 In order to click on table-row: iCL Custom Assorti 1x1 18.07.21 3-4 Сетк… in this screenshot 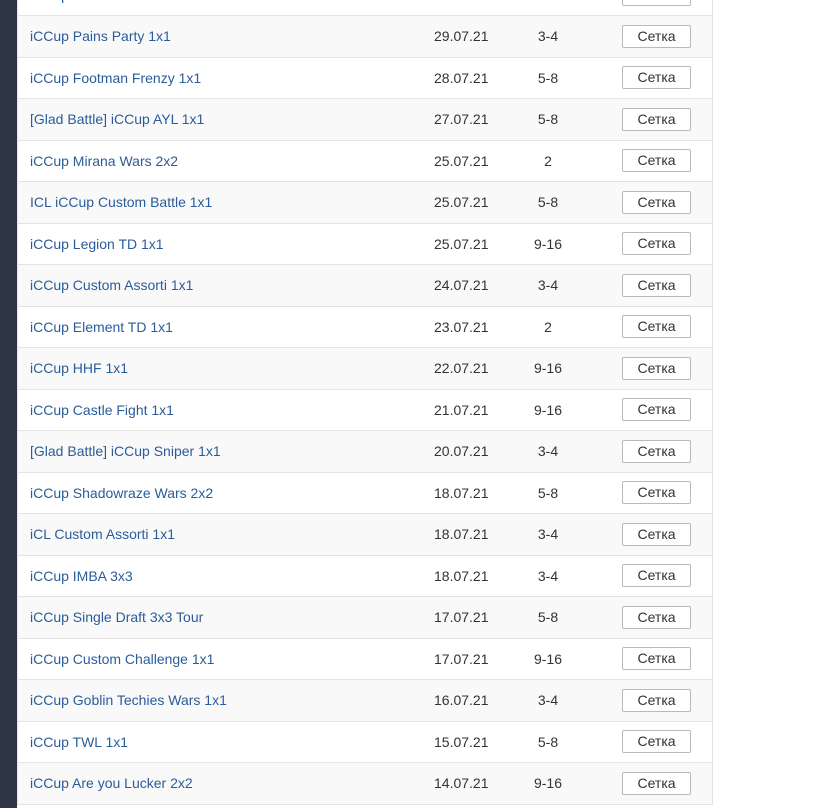, I will do `click(365, 534)`.